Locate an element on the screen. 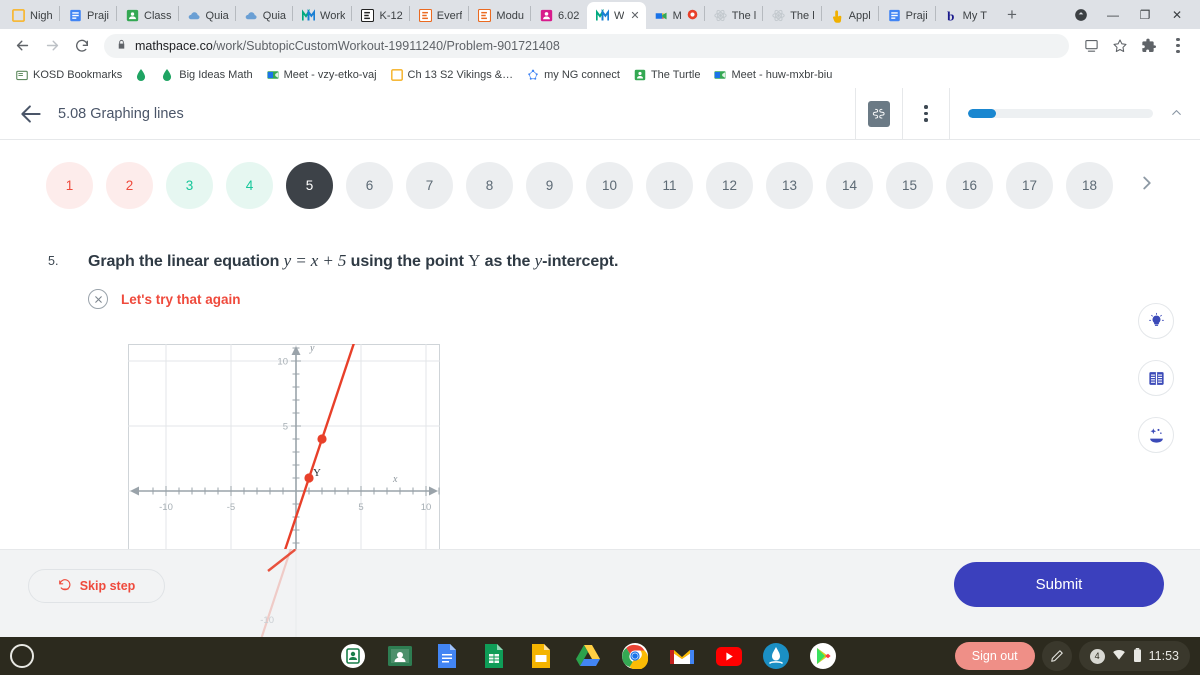 This screenshot has height=675, width=1200. step-button-17: 17 is located at coordinates (1029, 185).